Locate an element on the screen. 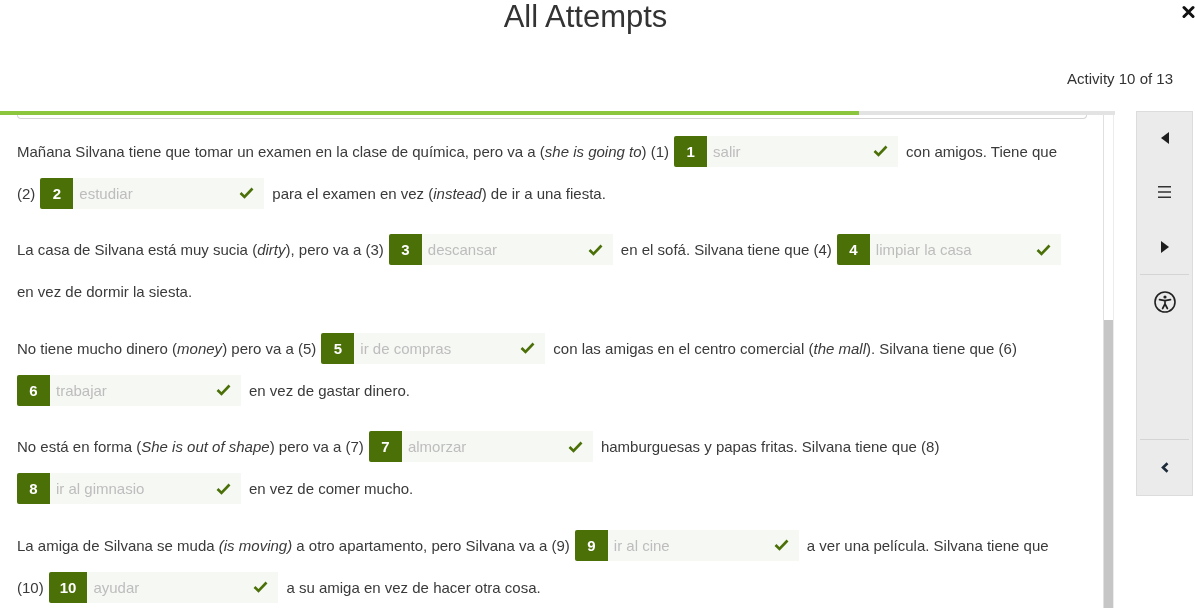  sentence-text: La amiga de Silvana se muda (is moving) a otro apartamento, pero Silvana va a (9) is located at coordinates (293, 545).